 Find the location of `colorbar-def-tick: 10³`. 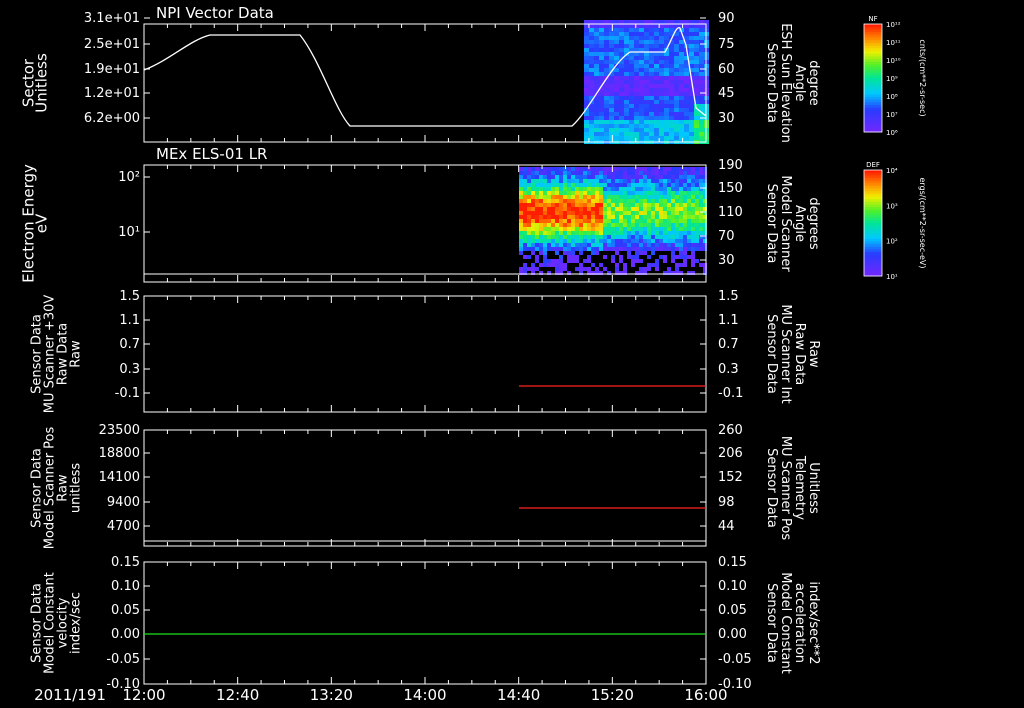

colorbar-def-tick: 10³ is located at coordinates (892, 206).